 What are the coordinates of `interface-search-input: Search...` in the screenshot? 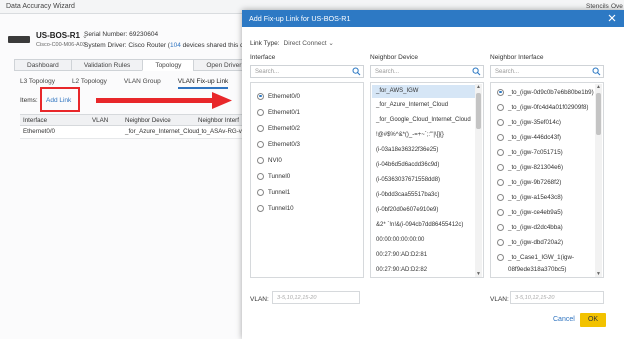 It's located at (307, 71).